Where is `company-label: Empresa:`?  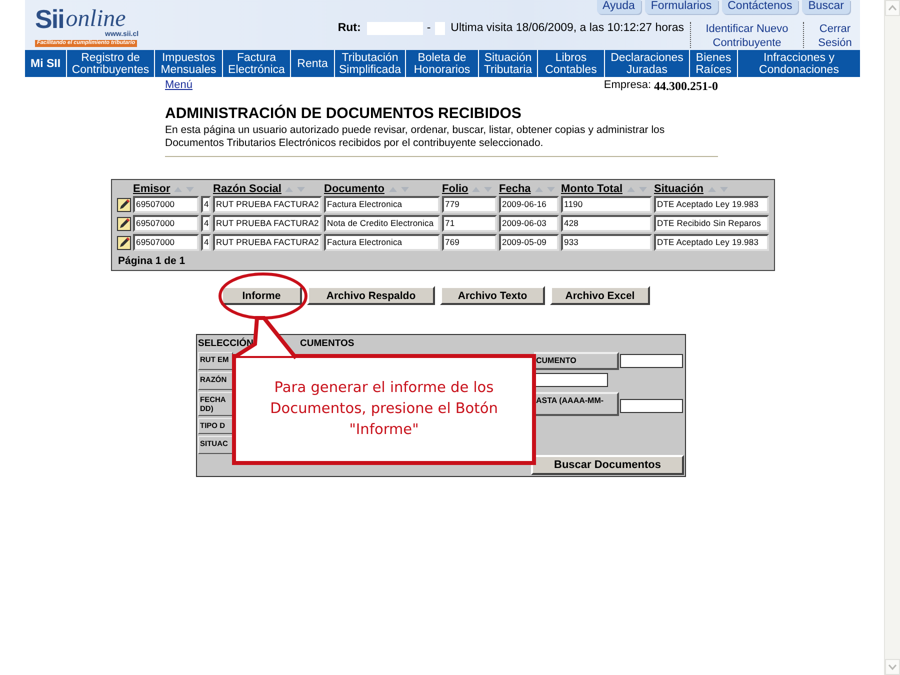
company-label: Empresa: is located at coordinates (627, 85).